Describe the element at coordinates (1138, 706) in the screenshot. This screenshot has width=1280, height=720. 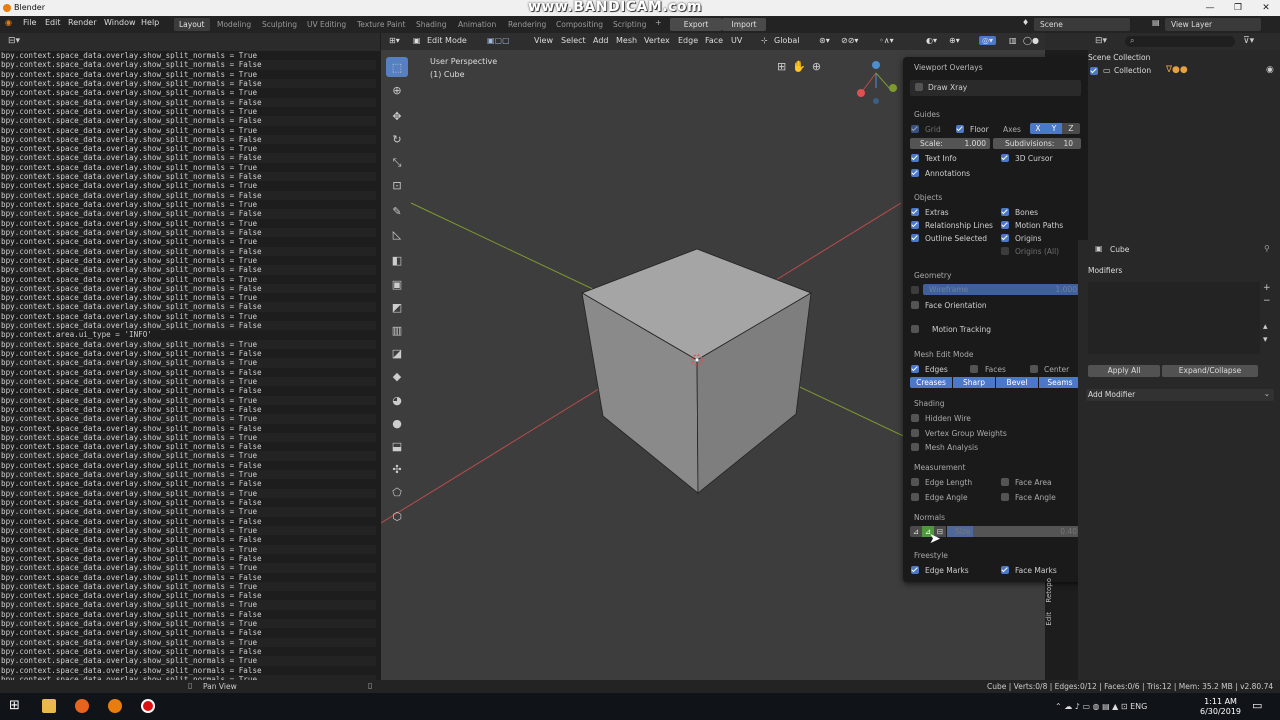
I see `language-indicator: ENG` at that location.